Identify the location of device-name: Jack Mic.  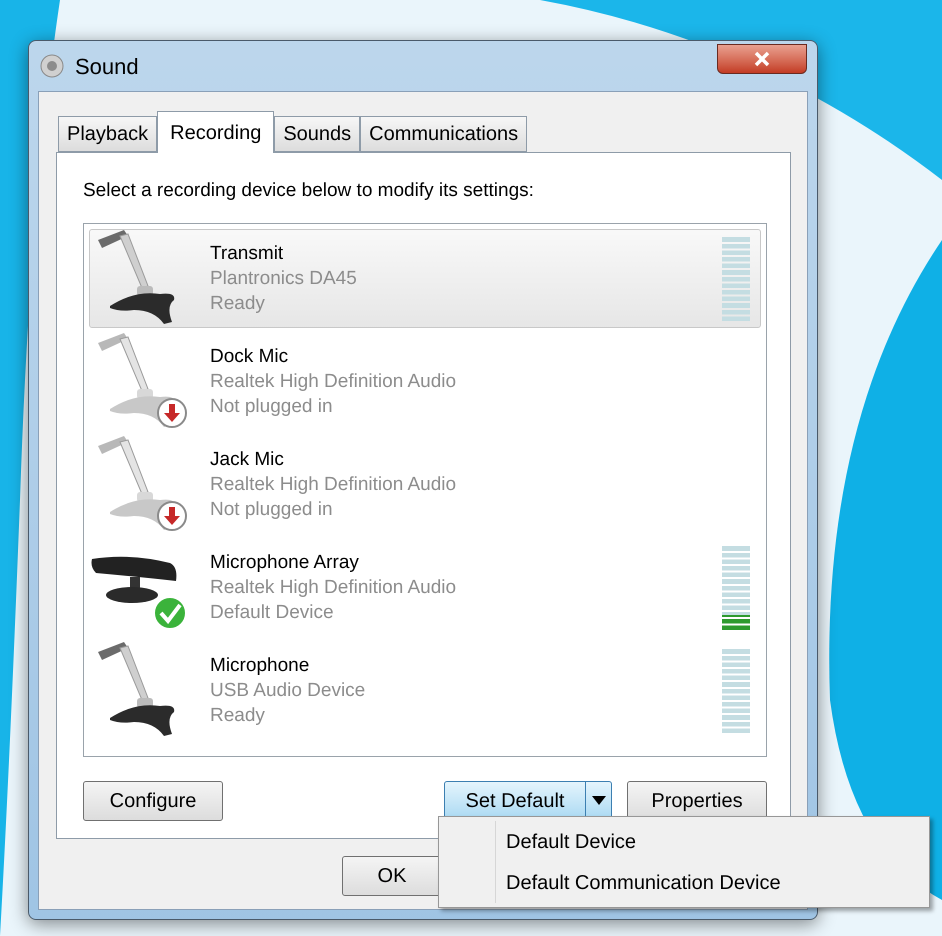
(247, 460).